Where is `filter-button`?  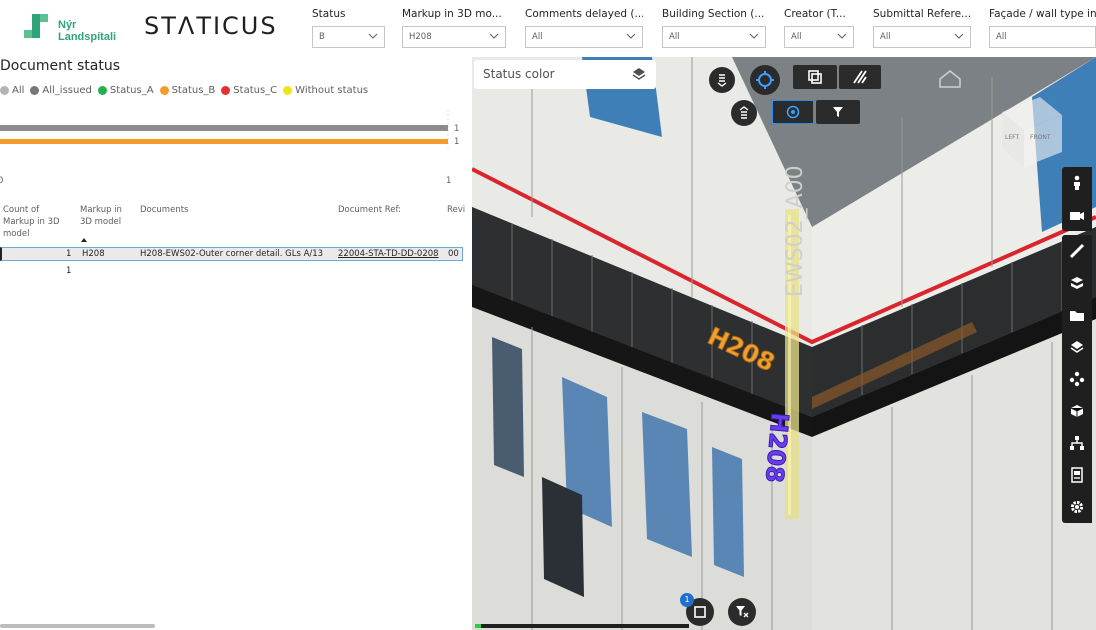 filter-button is located at coordinates (838, 112).